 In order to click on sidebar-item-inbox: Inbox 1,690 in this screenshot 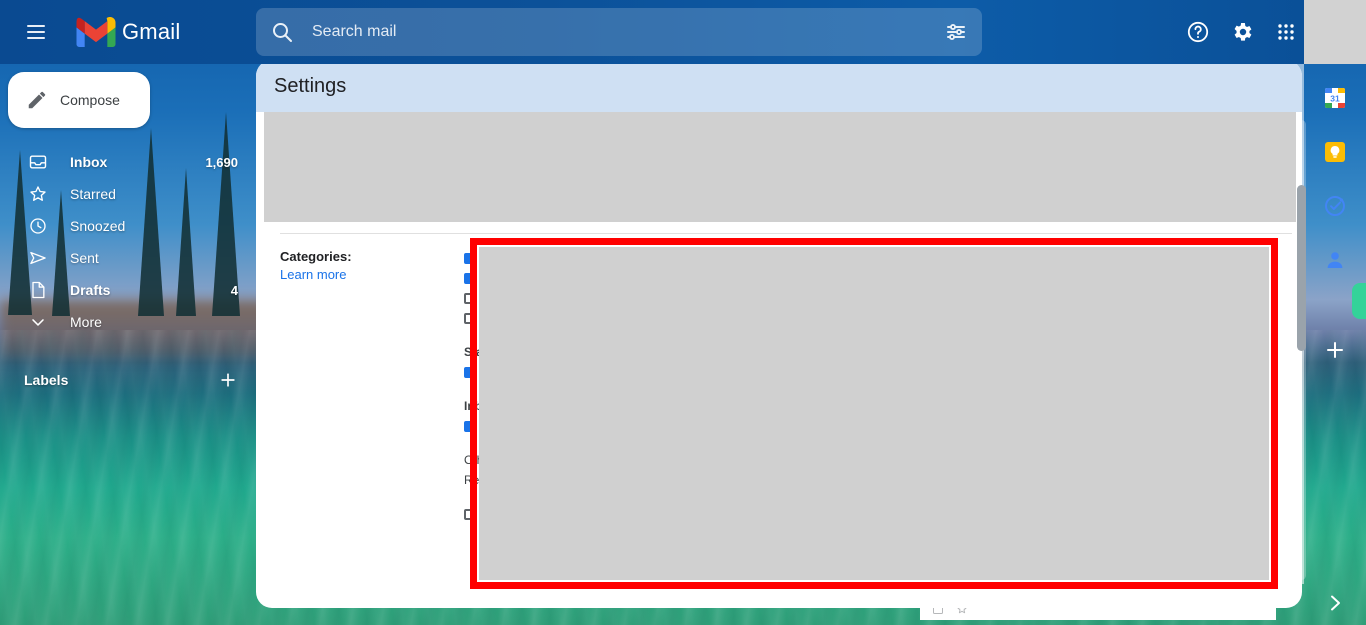, I will do `click(128, 162)`.